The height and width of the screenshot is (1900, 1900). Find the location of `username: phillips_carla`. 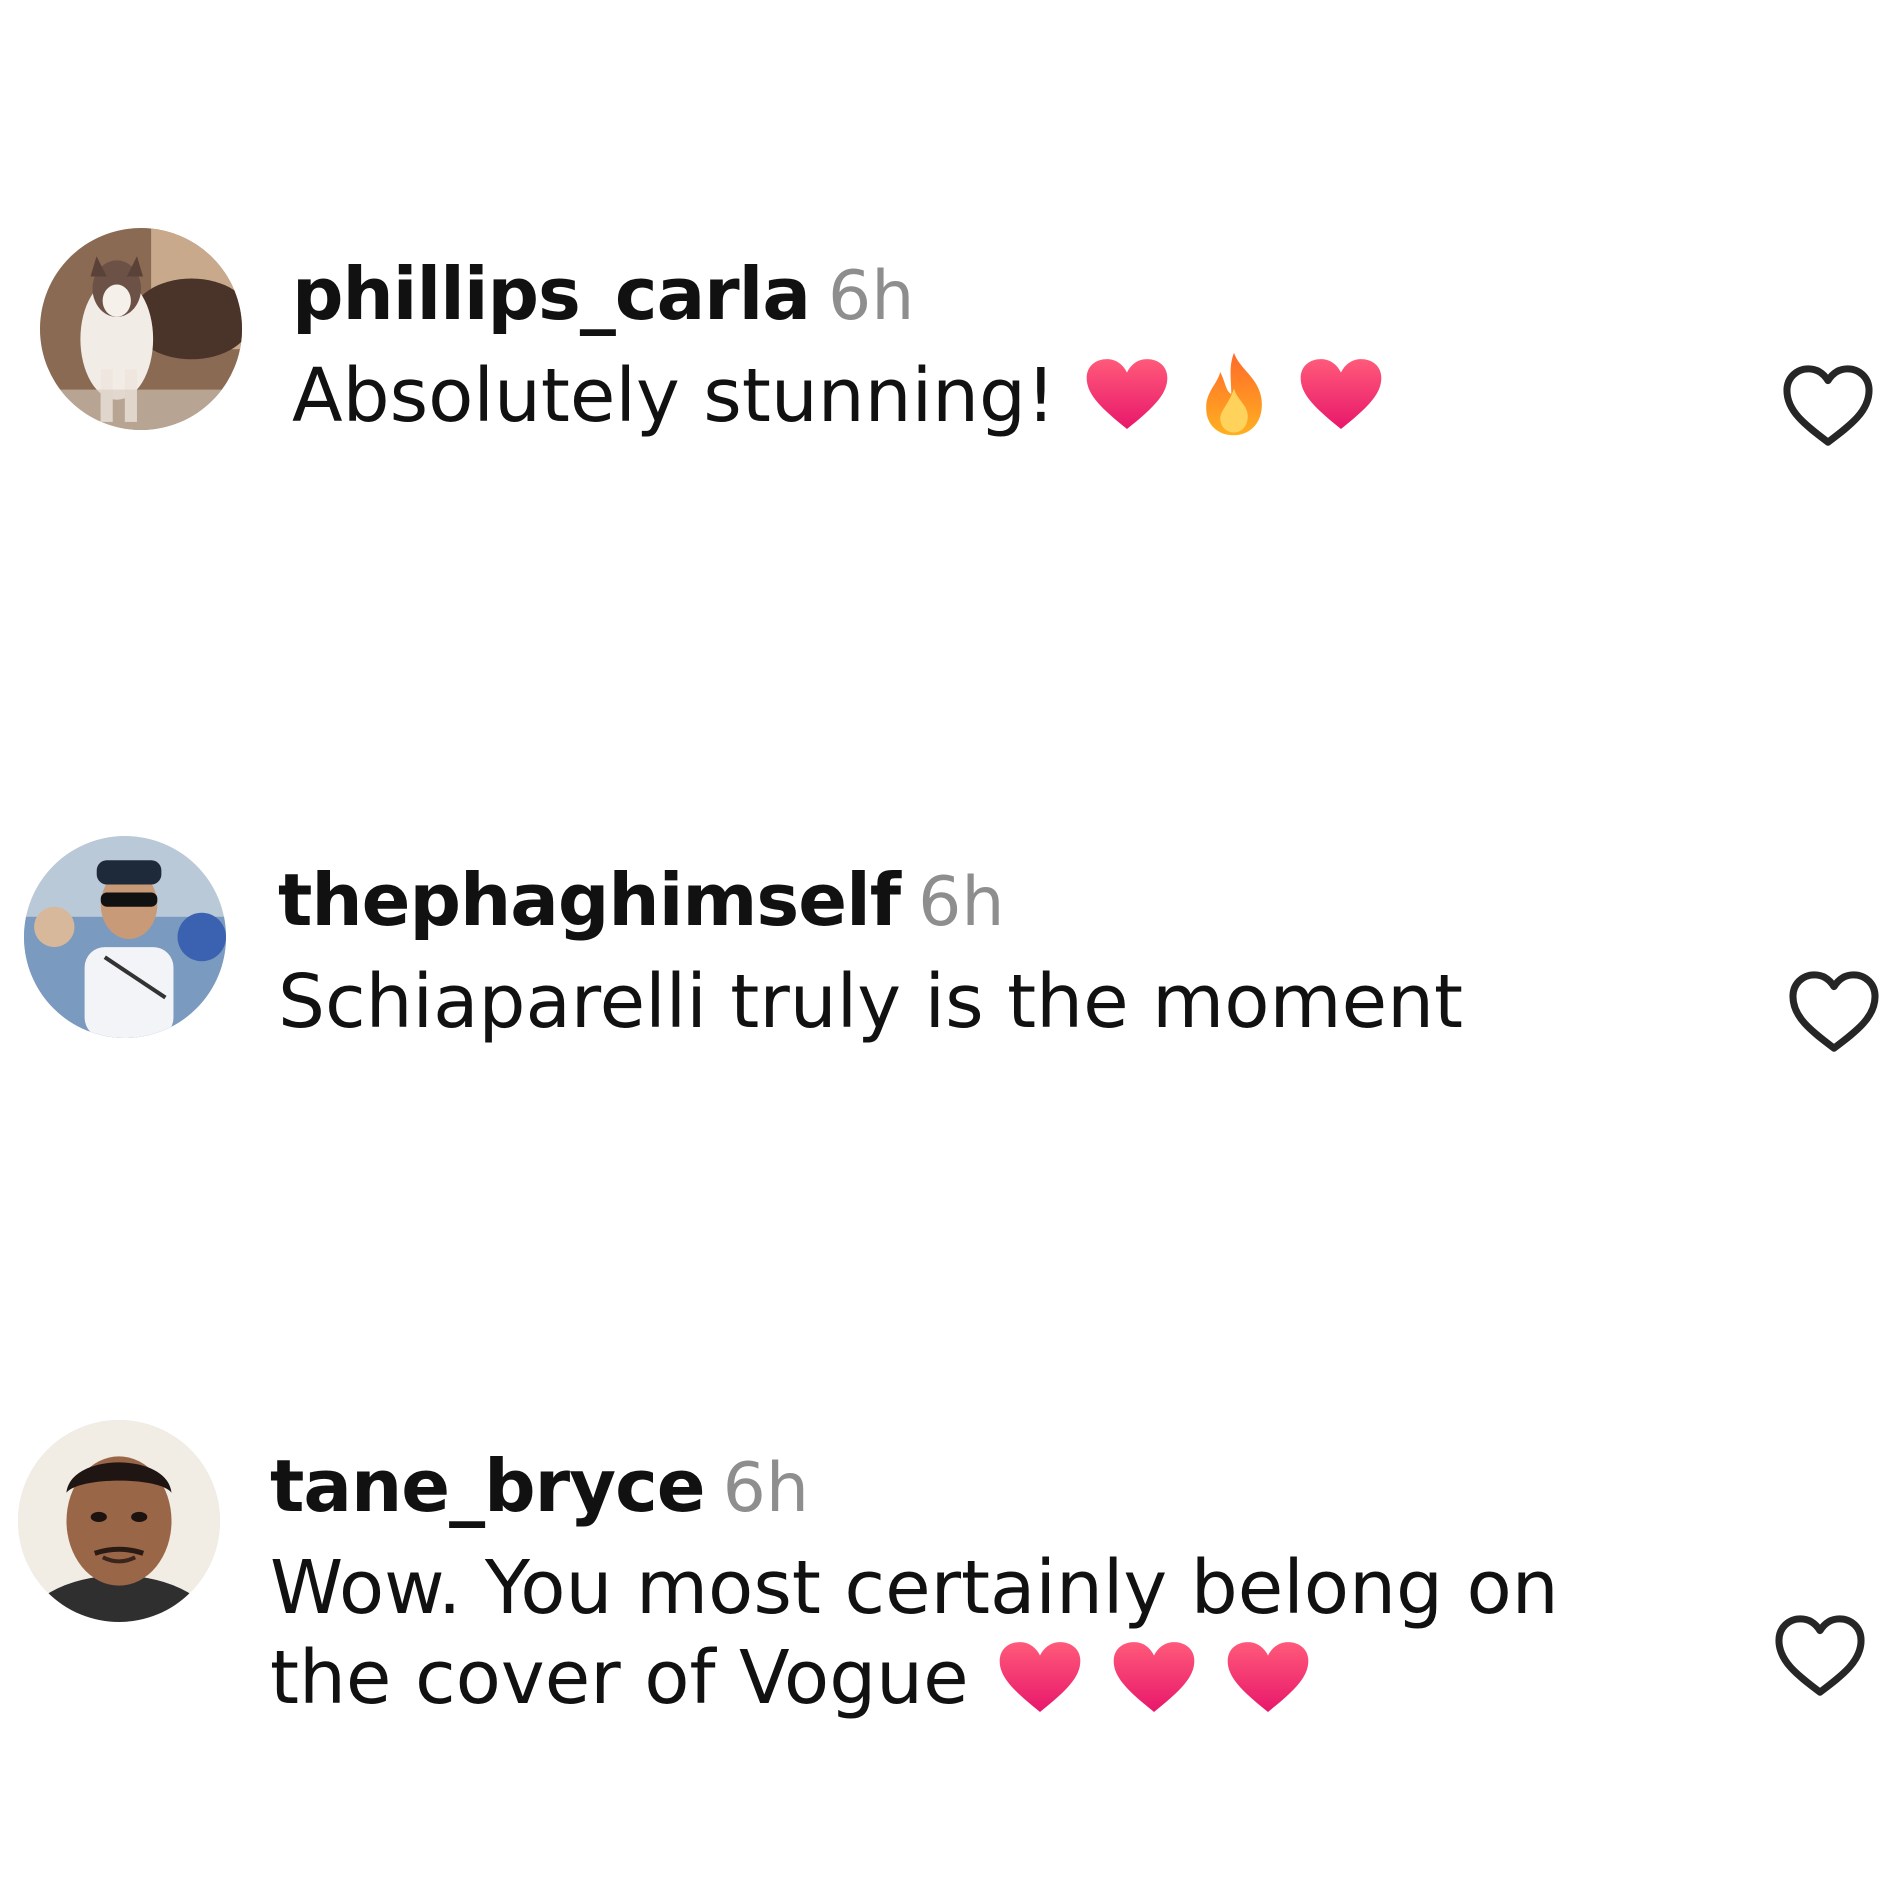

username: phillips_carla is located at coordinates (551, 294).